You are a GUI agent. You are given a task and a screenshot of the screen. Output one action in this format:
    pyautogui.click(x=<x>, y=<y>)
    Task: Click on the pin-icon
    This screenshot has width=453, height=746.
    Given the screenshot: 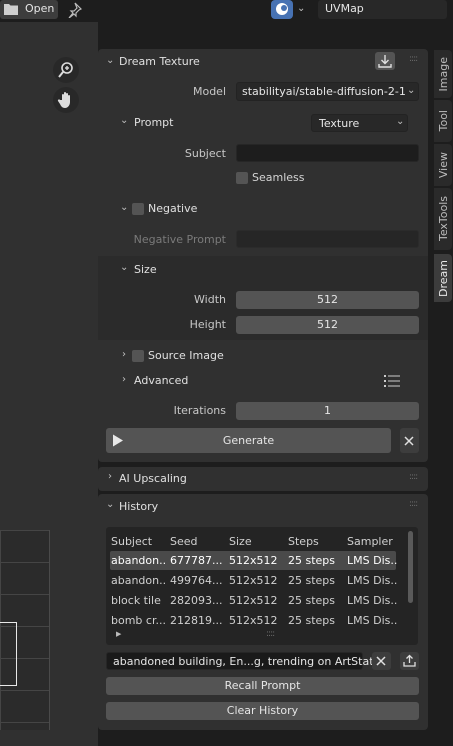 What is the action you would take?
    pyautogui.click(x=74, y=10)
    